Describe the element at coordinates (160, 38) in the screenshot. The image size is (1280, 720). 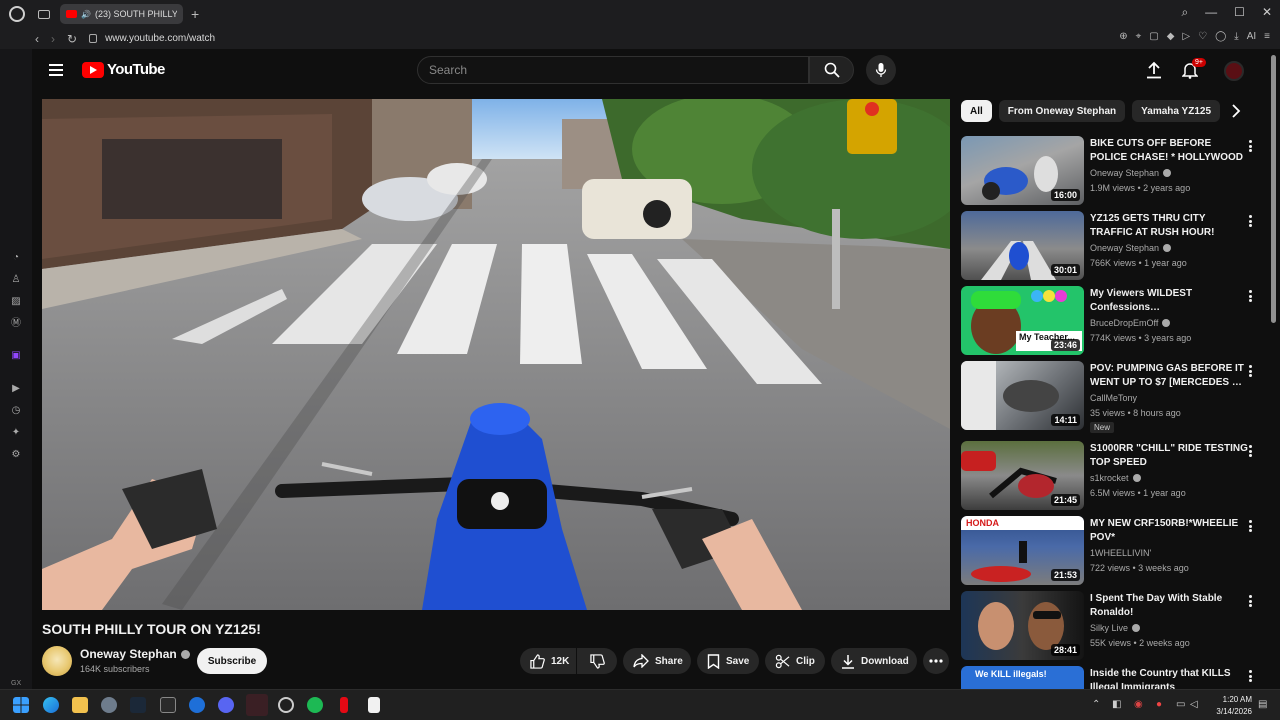
I see `url-field: www.youtube.com/watch` at that location.